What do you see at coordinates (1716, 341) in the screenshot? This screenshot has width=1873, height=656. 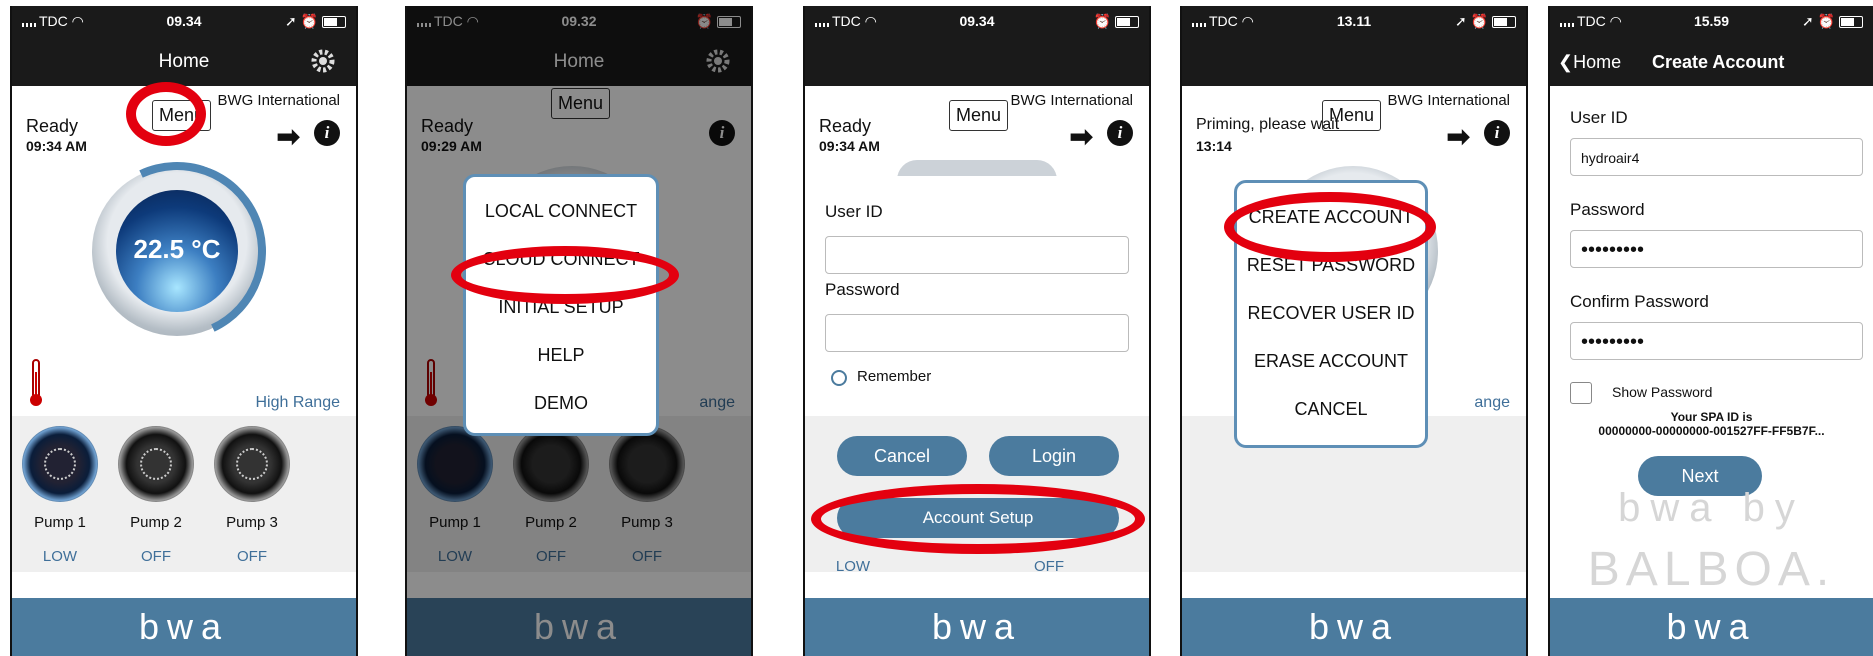 I see `confirm-password-input: •••••••••` at bounding box center [1716, 341].